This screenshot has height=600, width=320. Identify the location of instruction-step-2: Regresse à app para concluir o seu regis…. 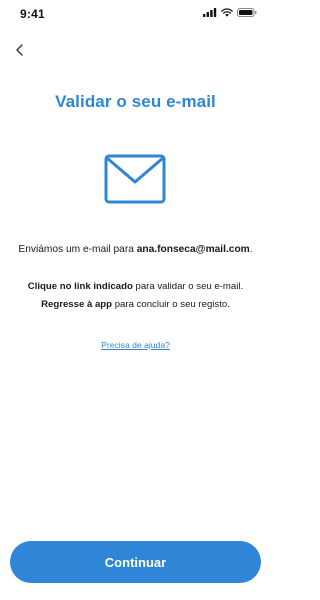
(135, 304).